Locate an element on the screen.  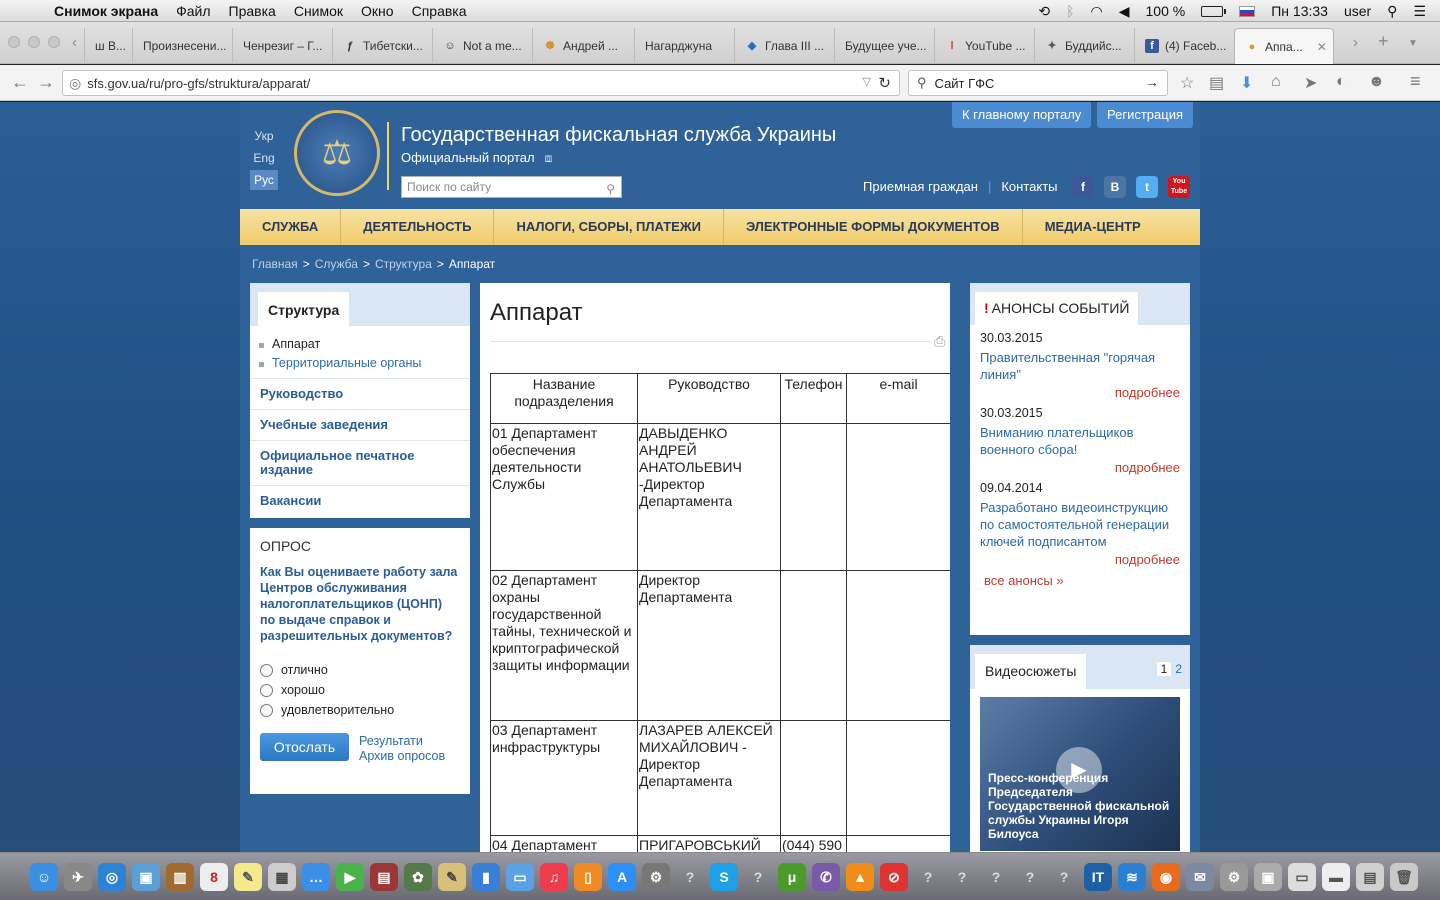
calendar-icon: 8 is located at coordinates (214, 876).